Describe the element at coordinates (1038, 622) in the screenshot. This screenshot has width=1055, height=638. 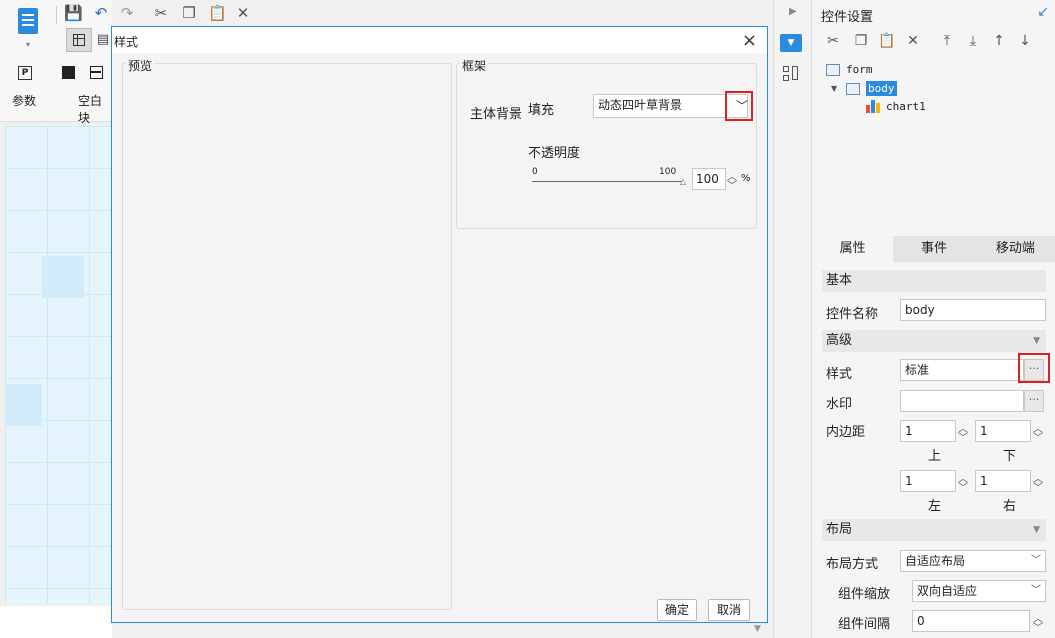
I see `gap-stepper: ︿ ﹀` at that location.